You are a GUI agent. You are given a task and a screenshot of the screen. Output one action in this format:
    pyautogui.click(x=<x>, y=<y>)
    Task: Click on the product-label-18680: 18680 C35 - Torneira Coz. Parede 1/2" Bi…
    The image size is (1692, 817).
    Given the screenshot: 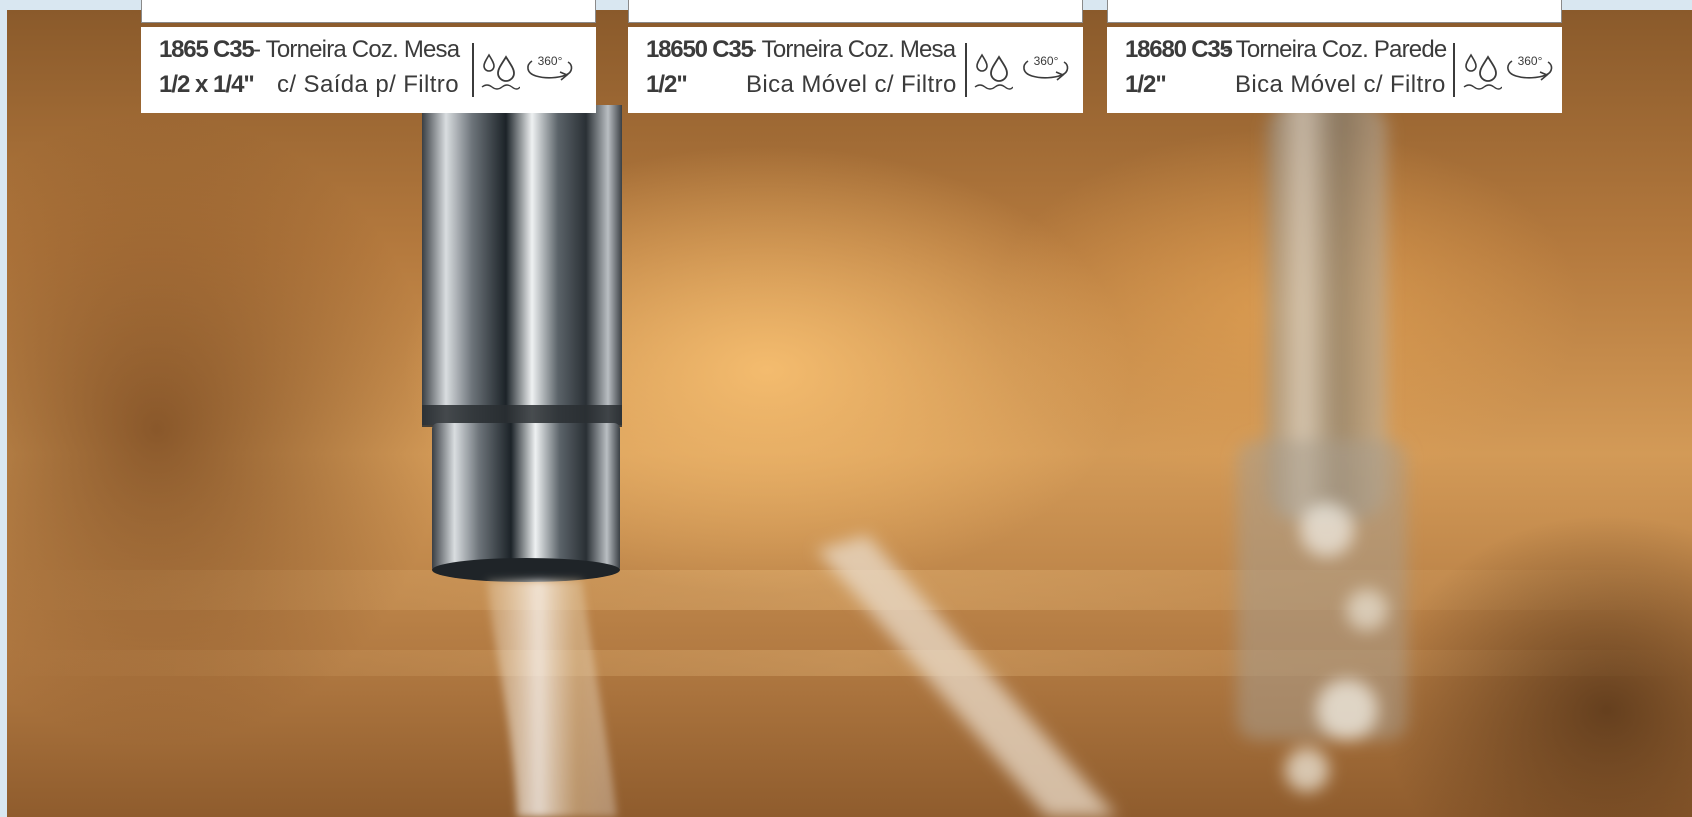 What is the action you would take?
    pyautogui.click(x=1334, y=70)
    